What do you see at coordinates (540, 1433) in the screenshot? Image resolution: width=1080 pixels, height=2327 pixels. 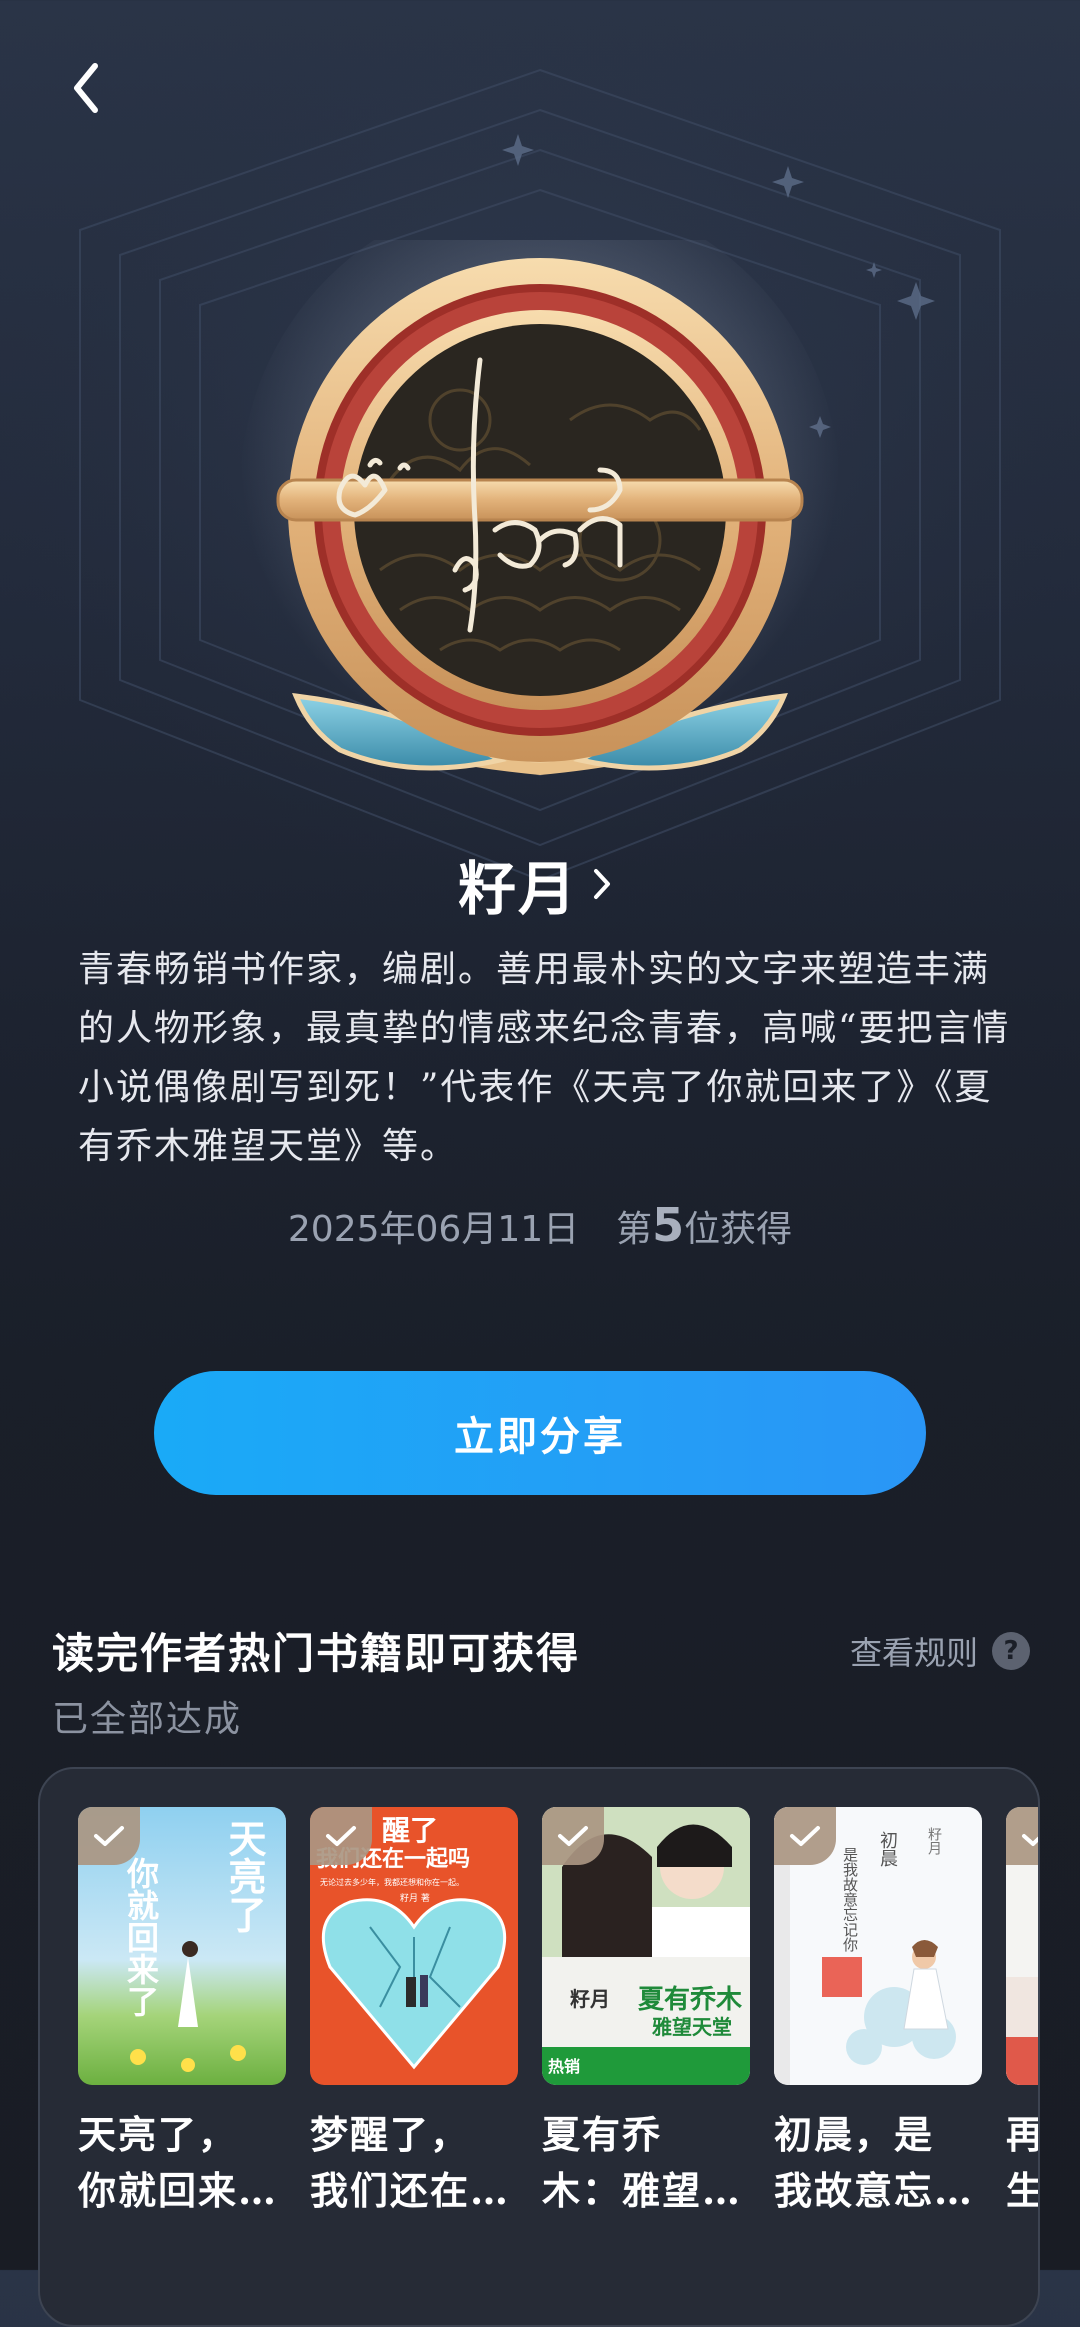 I see `share-button: 立即分享` at bounding box center [540, 1433].